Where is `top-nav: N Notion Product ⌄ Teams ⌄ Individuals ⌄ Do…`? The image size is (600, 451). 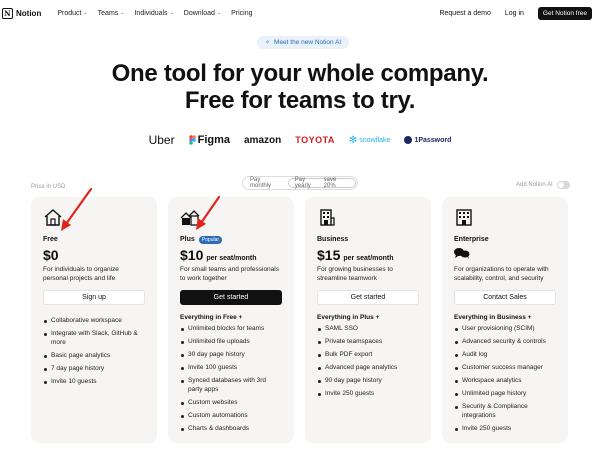
top-nav: N Notion Product ⌄ Teams ⌄ Individuals ⌄ Do… is located at coordinates (300, 13).